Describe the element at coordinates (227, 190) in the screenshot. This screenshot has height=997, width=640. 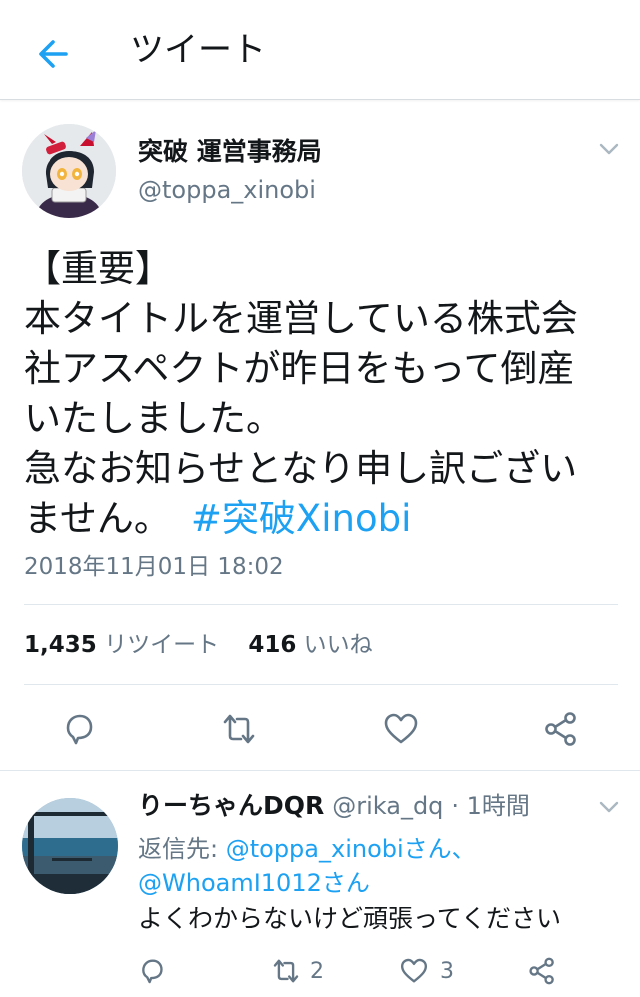
I see `author-handle: @toppa_xinobi` at that location.